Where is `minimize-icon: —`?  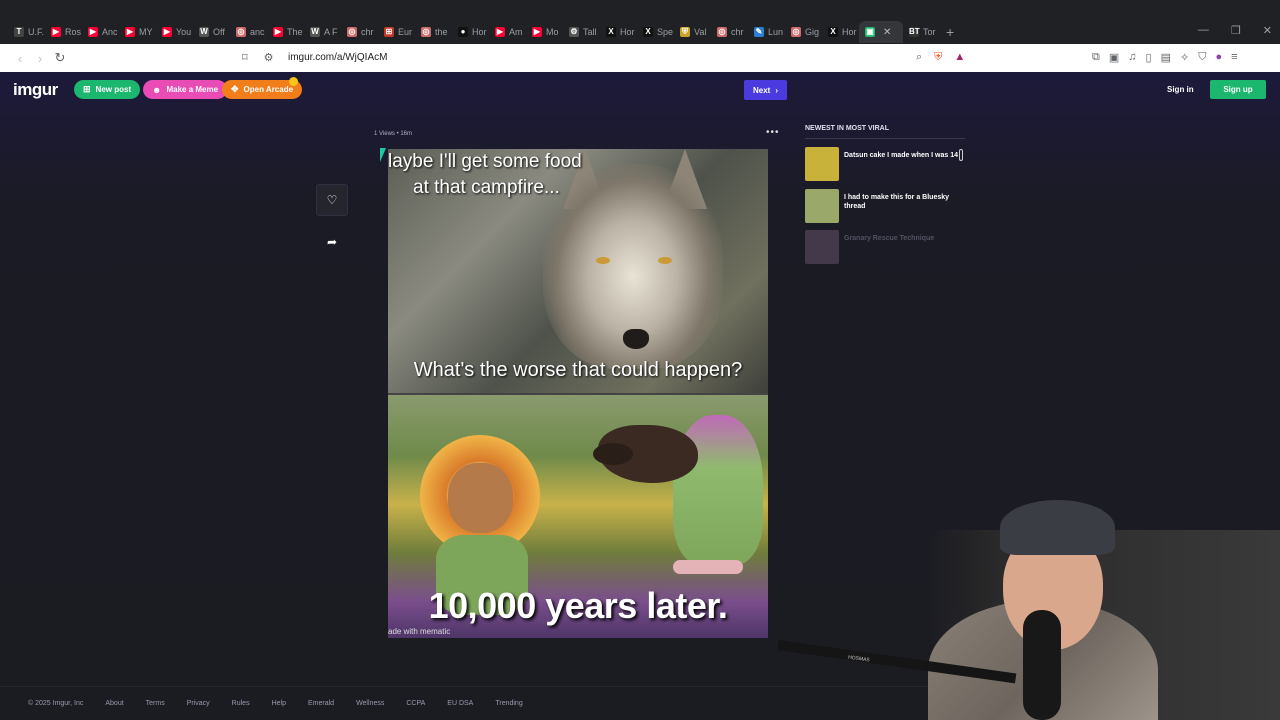
minimize-icon: — is located at coordinates (1203, 30).